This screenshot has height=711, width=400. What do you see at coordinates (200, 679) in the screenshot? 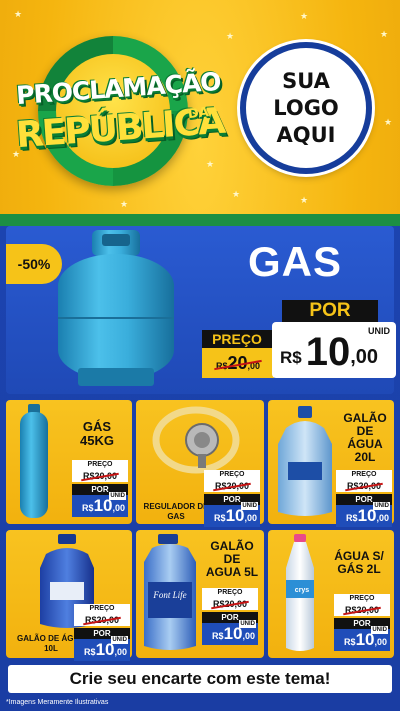
I see `cta-banner: Crie seu encarte com este tema!` at bounding box center [200, 679].